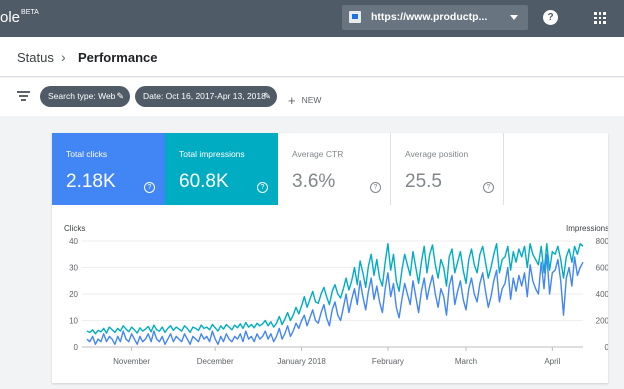  What do you see at coordinates (292, 100) in the screenshot?
I see `plus-icon: +` at bounding box center [292, 100].